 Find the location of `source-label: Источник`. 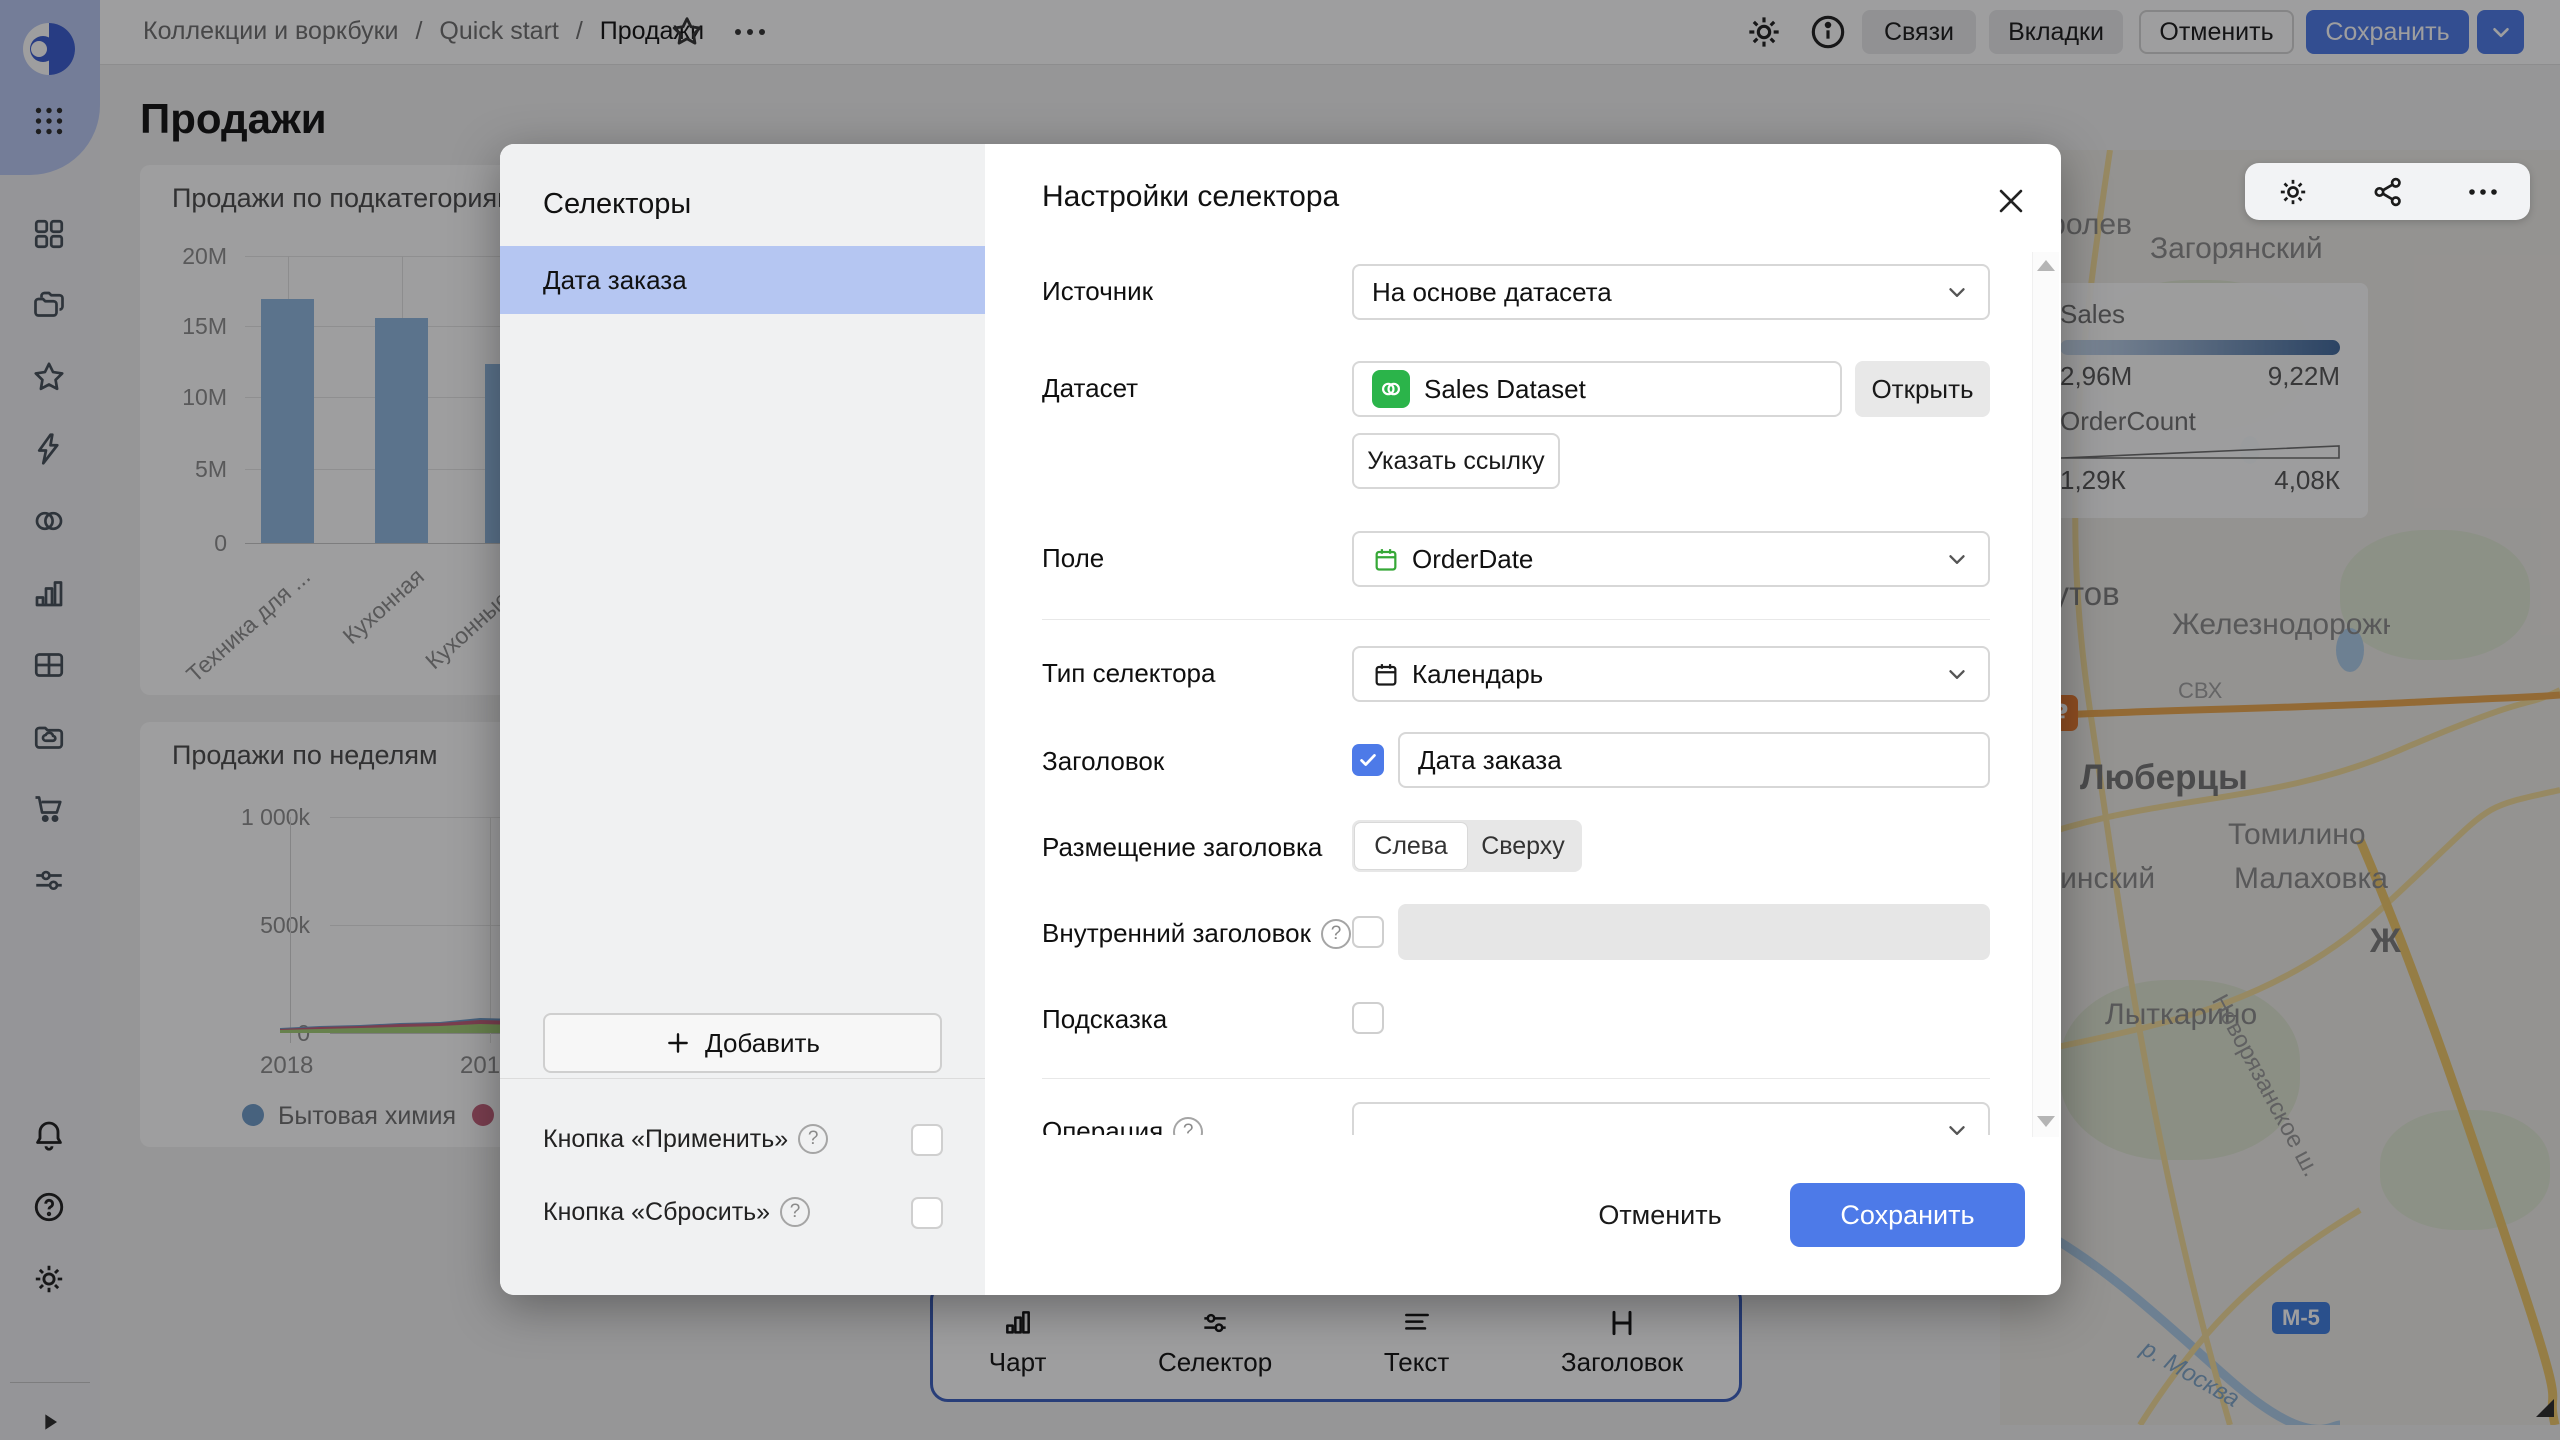

source-label: Источник is located at coordinates (1097, 291).